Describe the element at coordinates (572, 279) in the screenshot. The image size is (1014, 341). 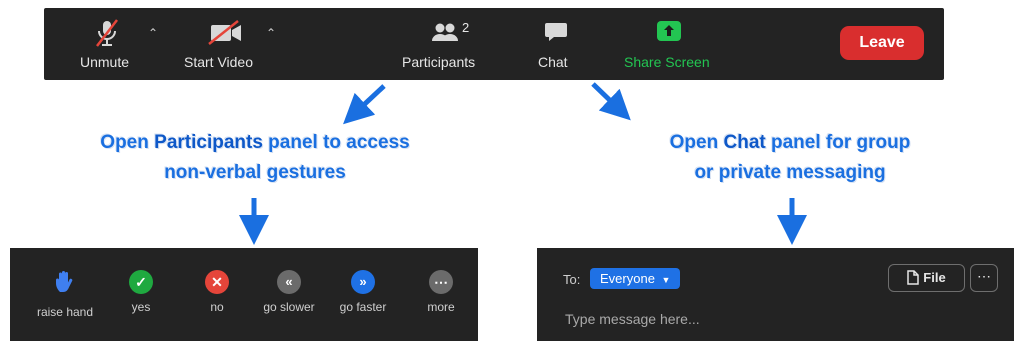
I see `to-label: To:` at that location.